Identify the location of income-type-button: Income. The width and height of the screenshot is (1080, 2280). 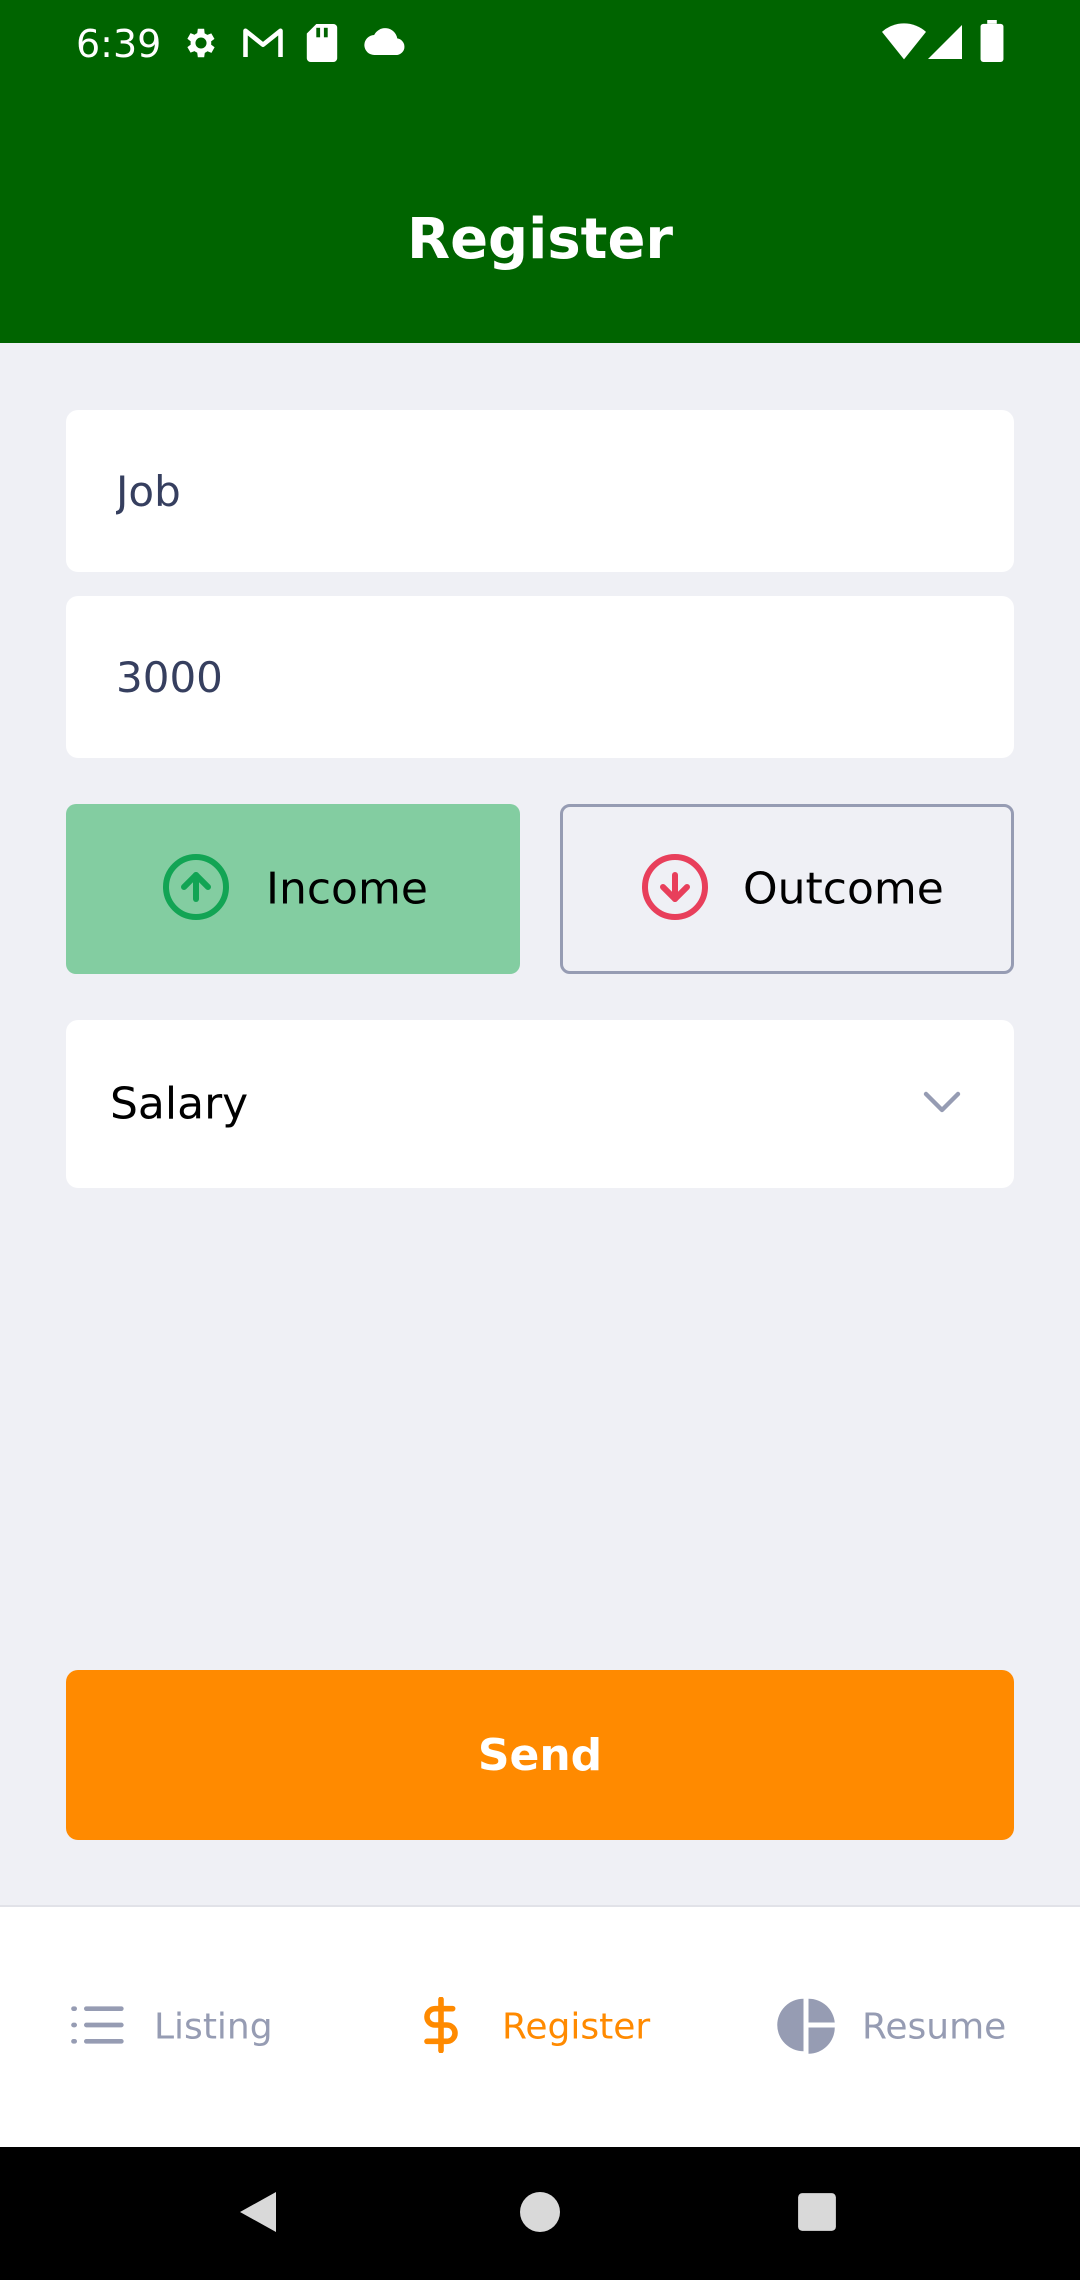
(293, 889).